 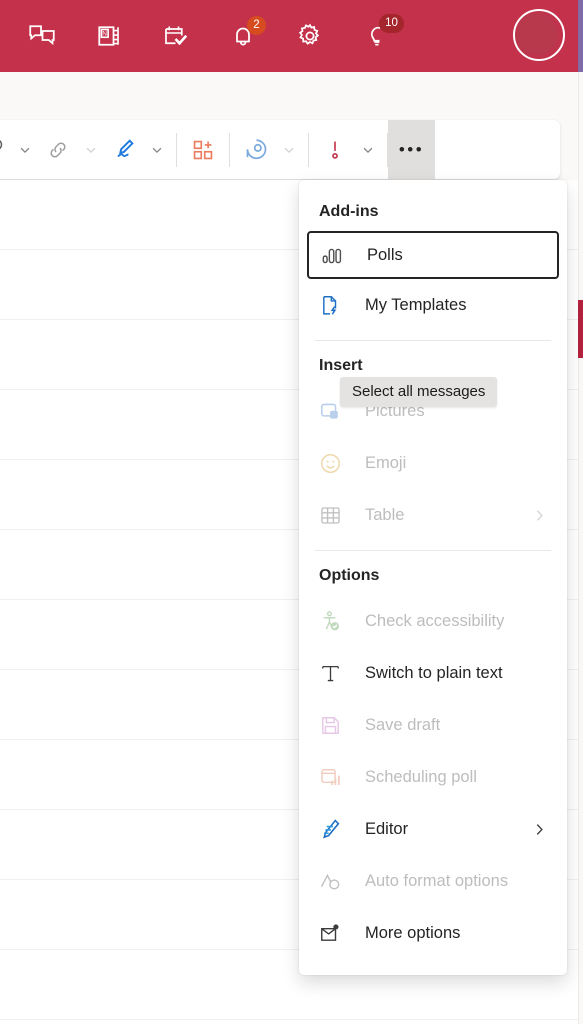 What do you see at coordinates (433, 829) in the screenshot?
I see `menu-item-editor: Editor` at bounding box center [433, 829].